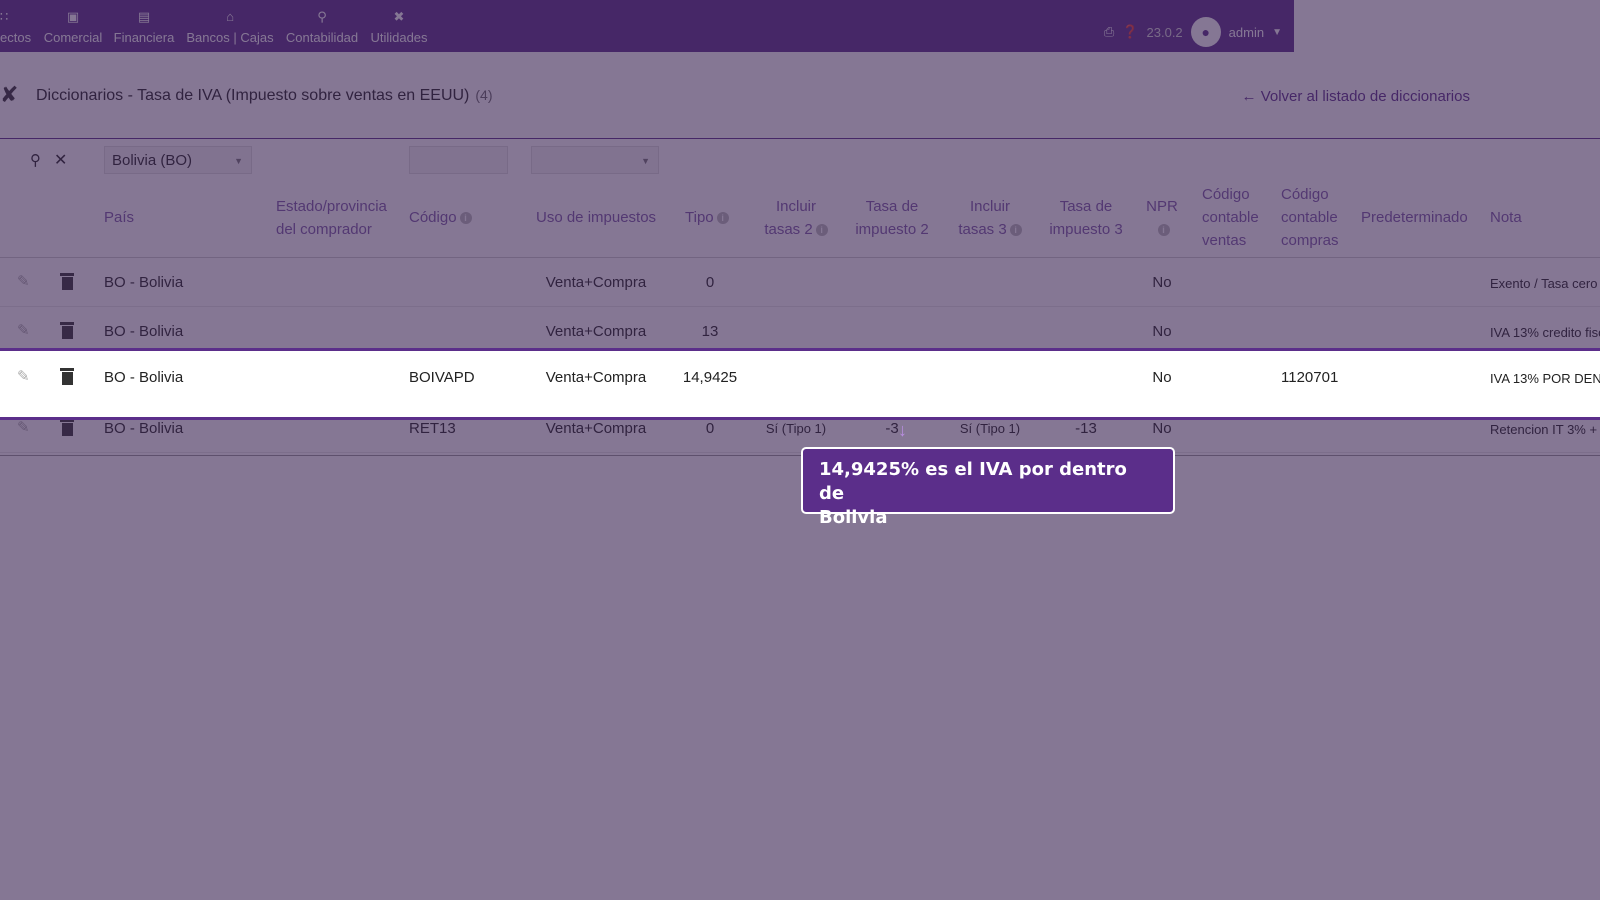 The image size is (1600, 900). Describe the element at coordinates (144, 26) in the screenshot. I see `nav-item-financiera: ▤ Financiera` at that location.